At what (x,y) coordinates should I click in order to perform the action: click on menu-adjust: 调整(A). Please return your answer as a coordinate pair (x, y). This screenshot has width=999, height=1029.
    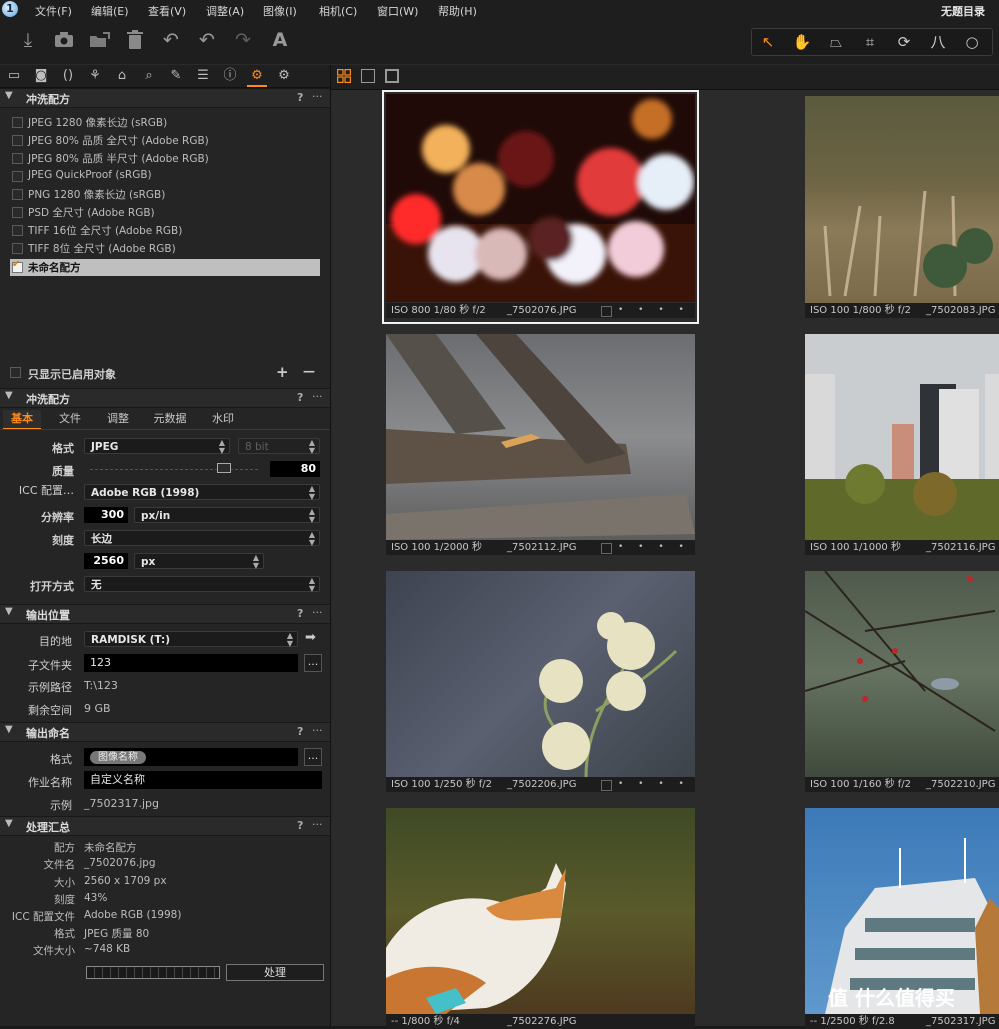
    Looking at the image, I should click on (225, 11).